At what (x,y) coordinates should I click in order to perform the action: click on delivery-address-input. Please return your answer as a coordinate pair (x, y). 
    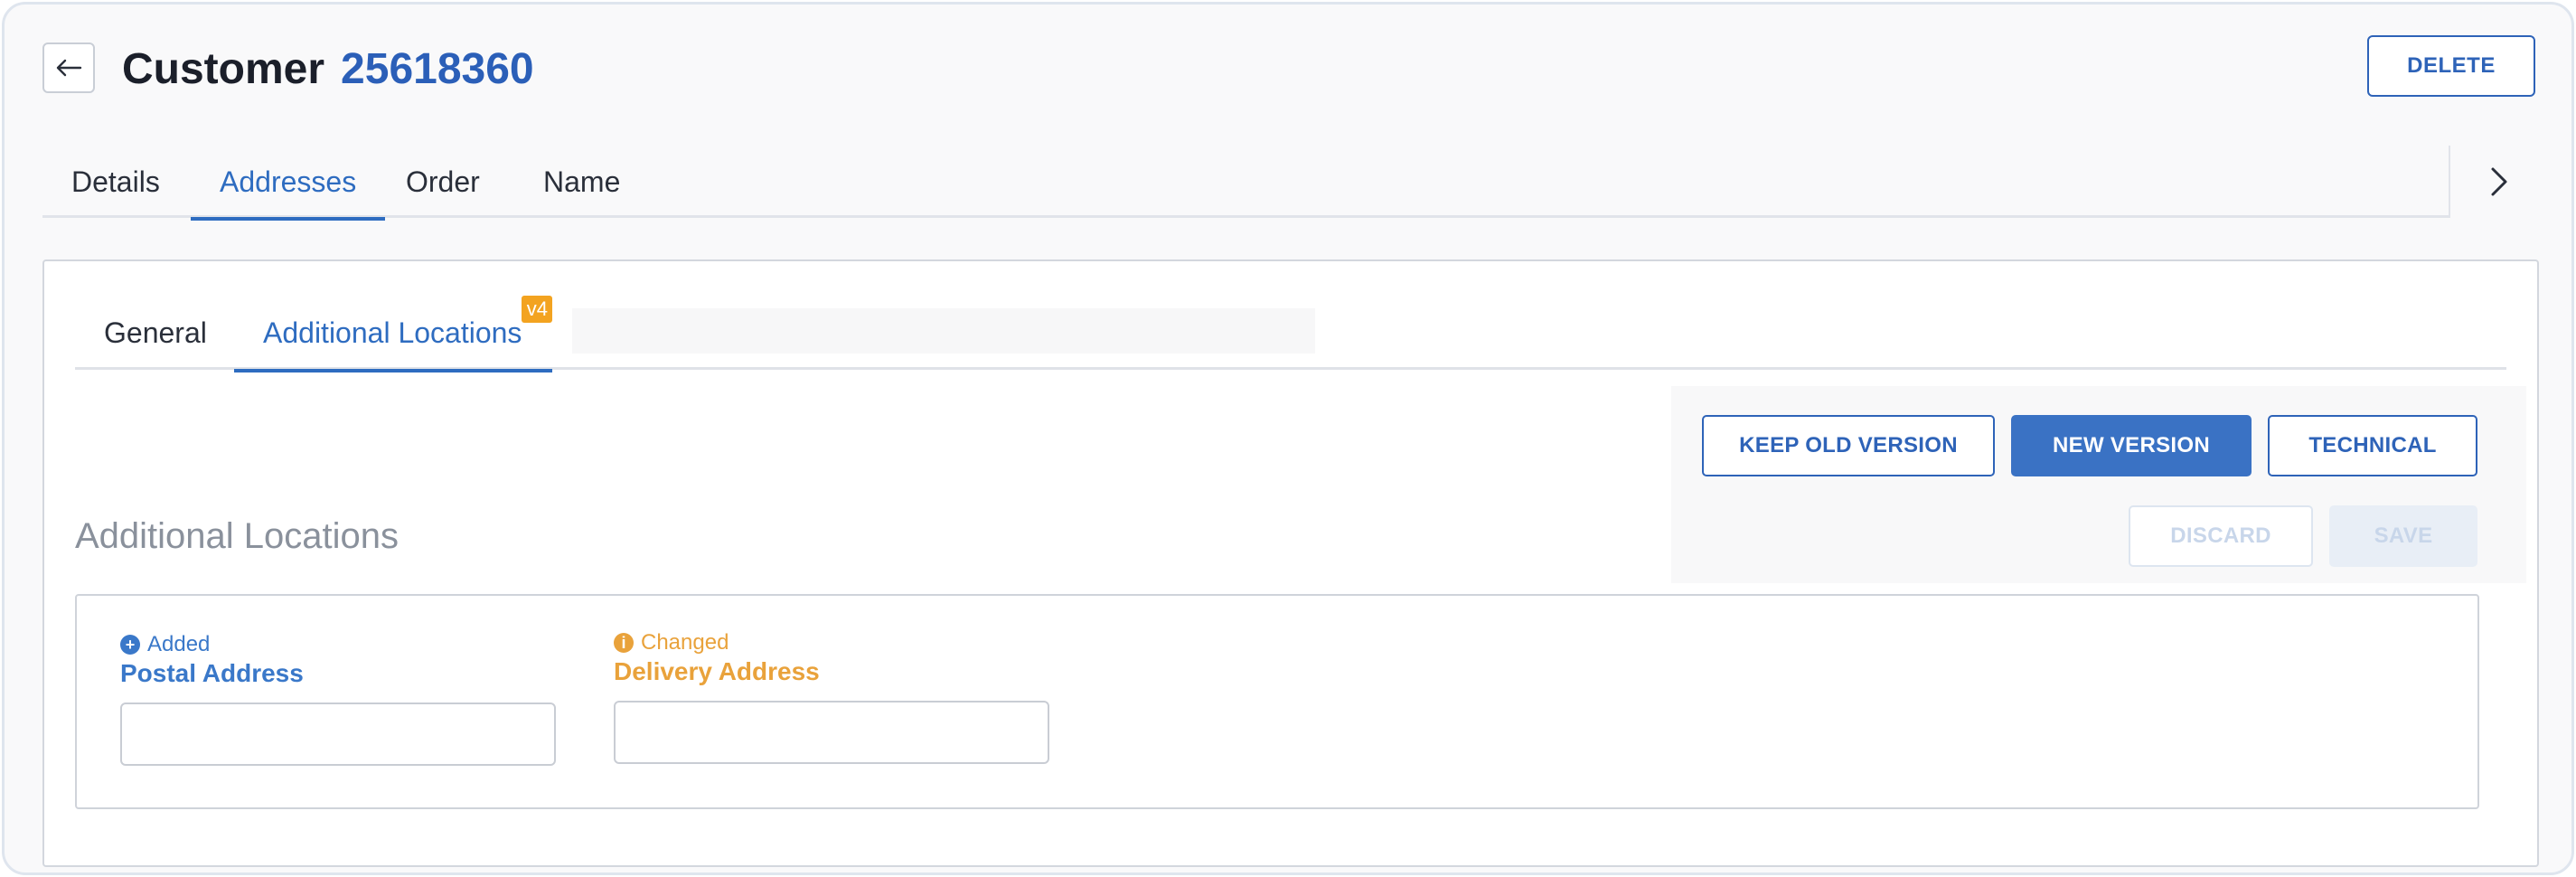
    Looking at the image, I should click on (832, 733).